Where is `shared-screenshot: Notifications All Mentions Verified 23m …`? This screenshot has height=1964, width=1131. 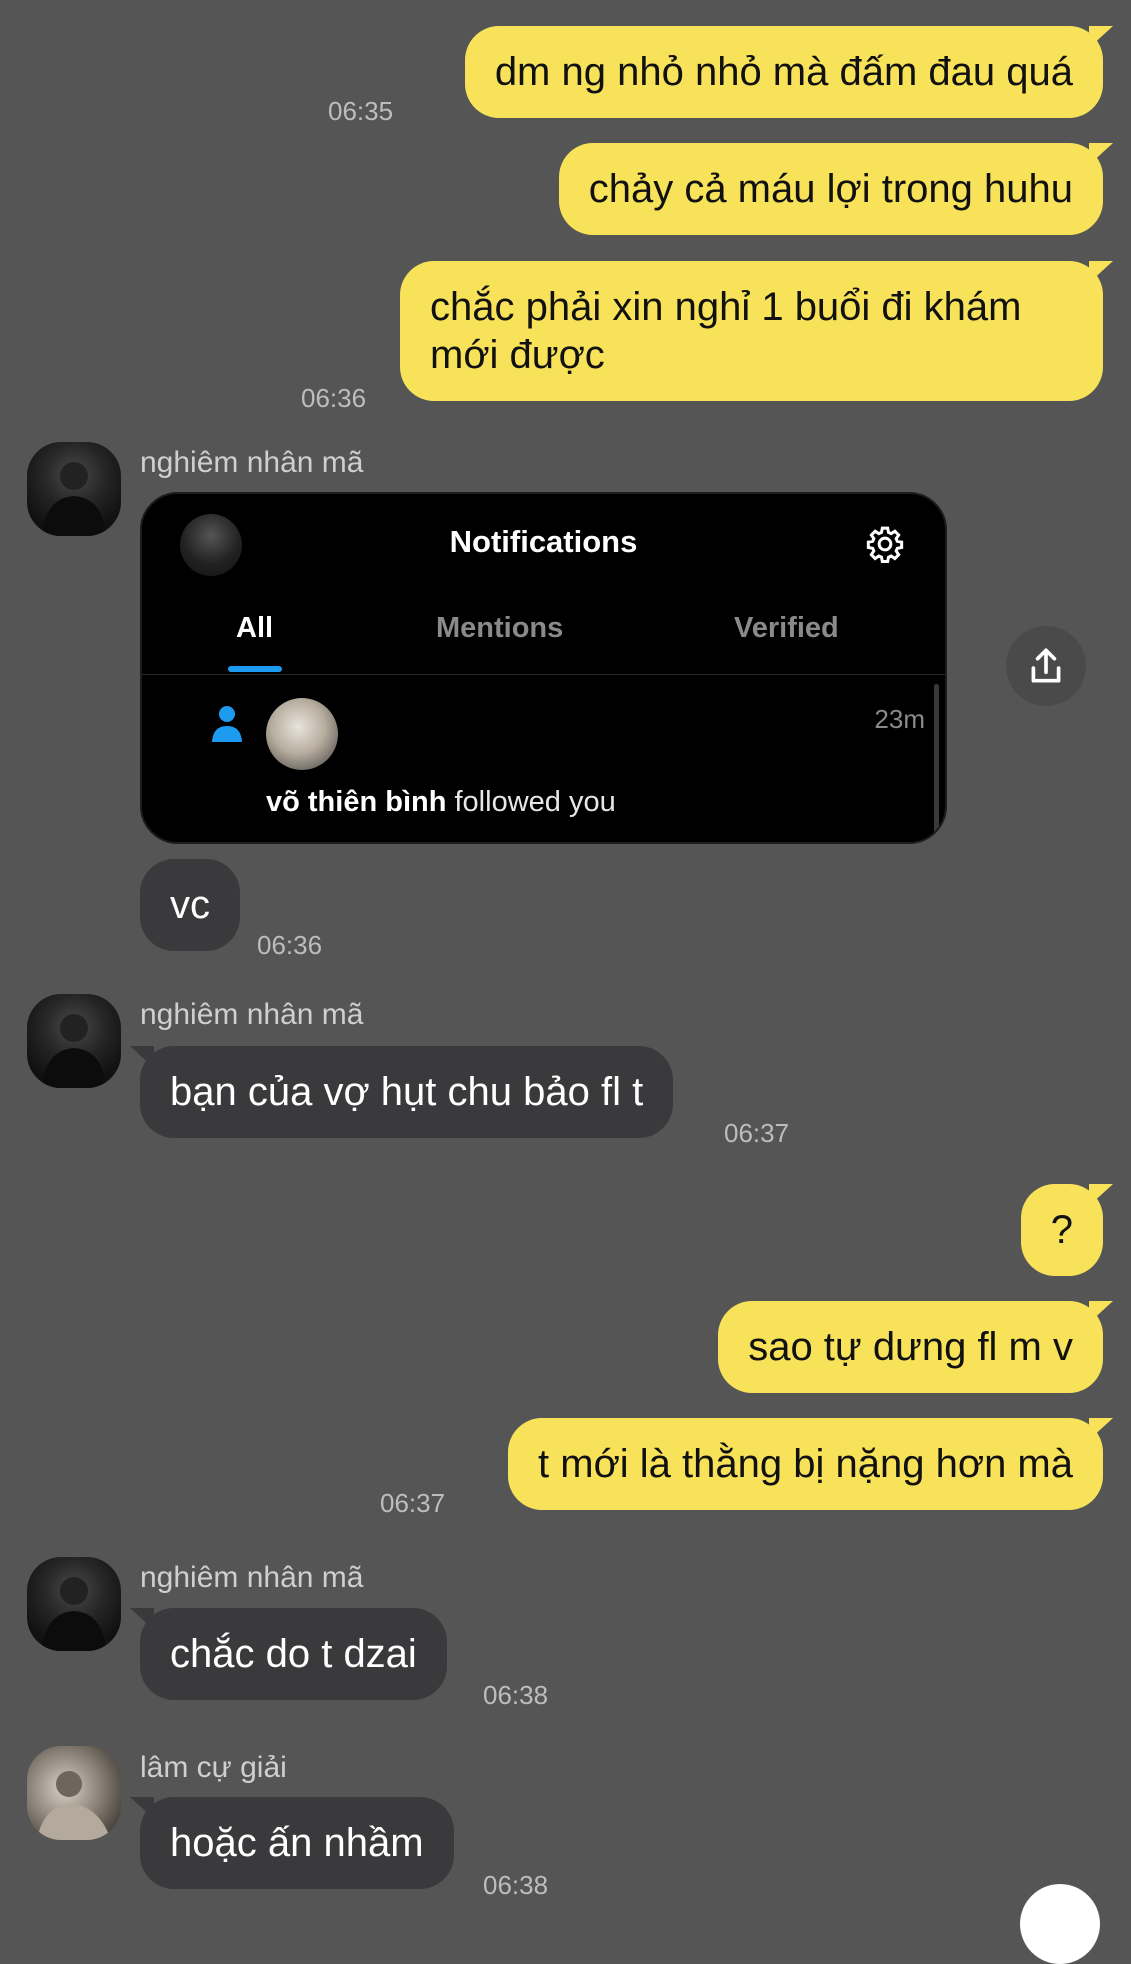 shared-screenshot: Notifications All Mentions Verified 23m … is located at coordinates (543, 668).